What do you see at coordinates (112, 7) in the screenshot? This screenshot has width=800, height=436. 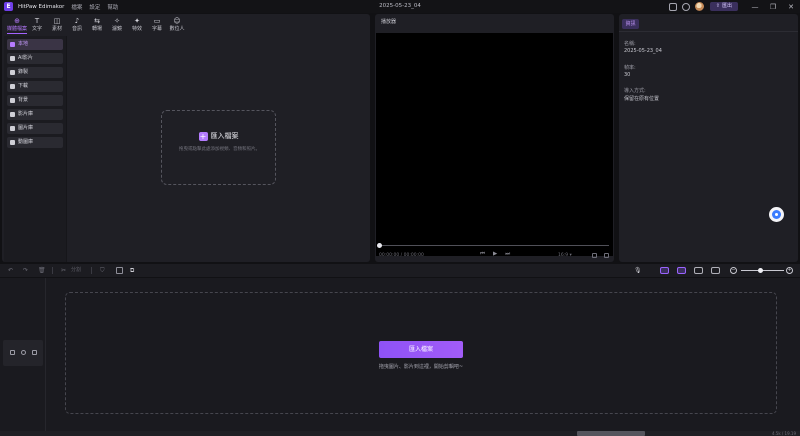 I see `menu-help: 幫助` at bounding box center [112, 7].